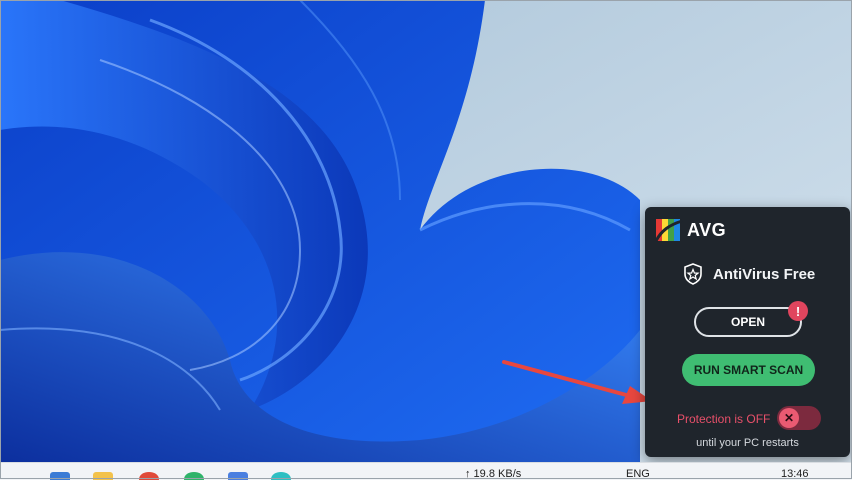  Describe the element at coordinates (795, 474) in the screenshot. I see `clock: 13:46` at that location.